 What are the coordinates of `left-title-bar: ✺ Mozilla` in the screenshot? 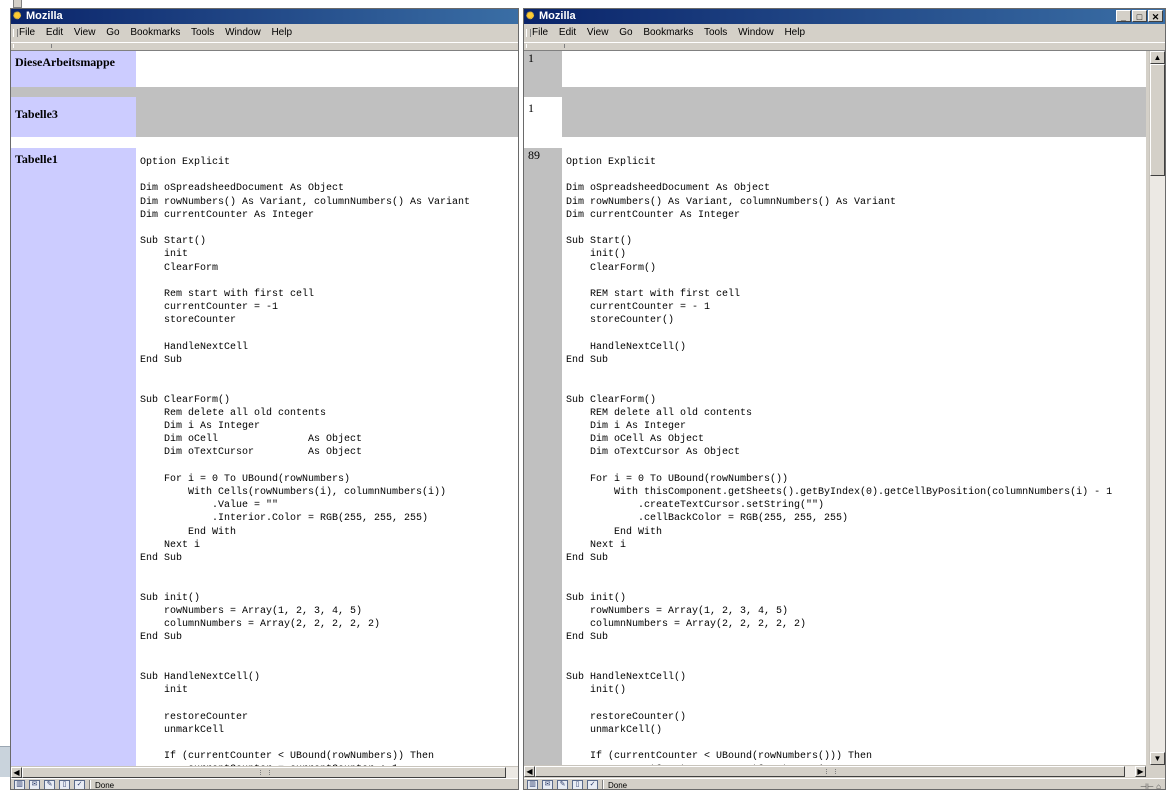 It's located at (264, 16).